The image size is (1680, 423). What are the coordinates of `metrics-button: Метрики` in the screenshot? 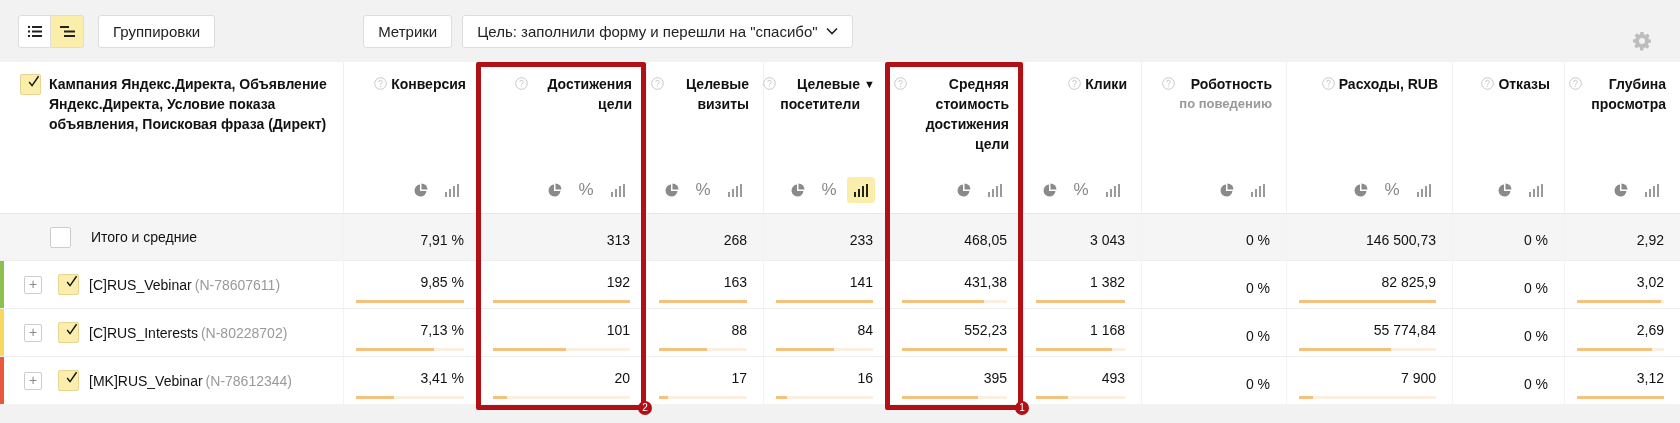 It's located at (408, 31).